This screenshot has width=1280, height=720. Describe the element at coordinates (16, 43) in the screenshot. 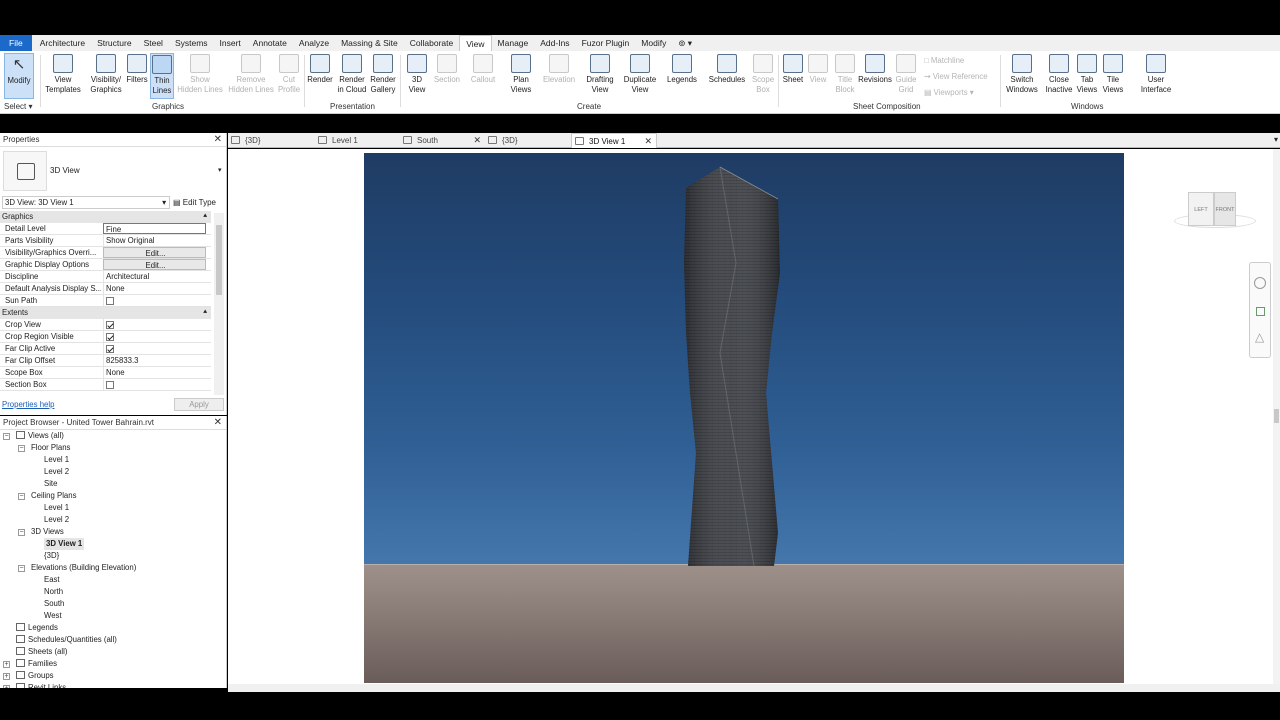

I see `ribbon-tab-file: File` at that location.